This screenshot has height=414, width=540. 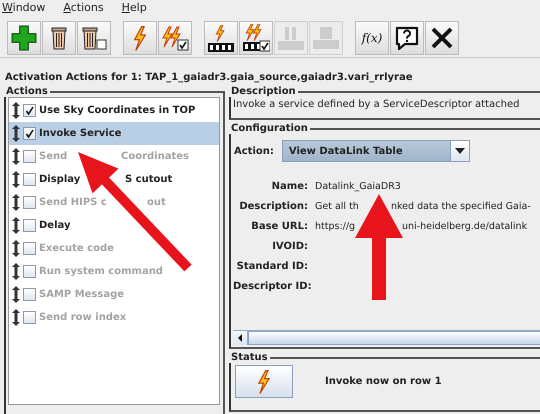 What do you see at coordinates (263, 91) in the screenshot?
I see `group-title: Description` at bounding box center [263, 91].